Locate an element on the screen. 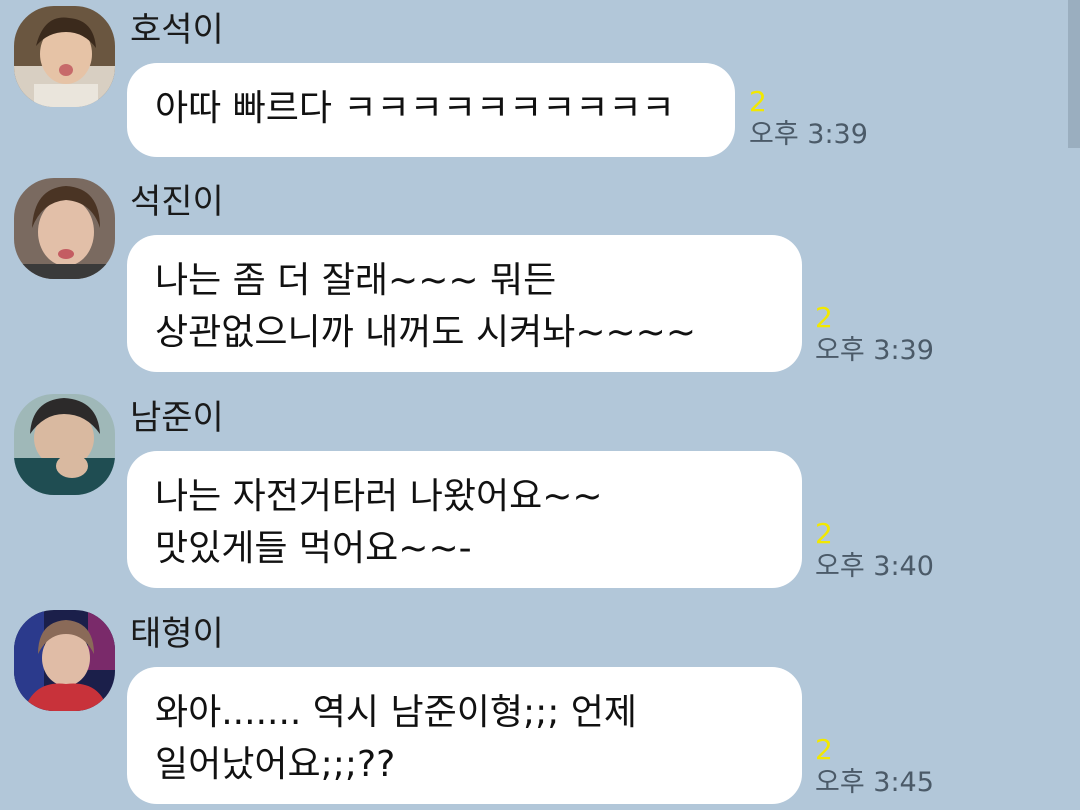 This screenshot has width=1080, height=810. message-bubble: 나는 좀 더 잘래~~~ 뭐든 상관없으니까 내꺼도 시켜놔~~~~ is located at coordinates (464, 303).